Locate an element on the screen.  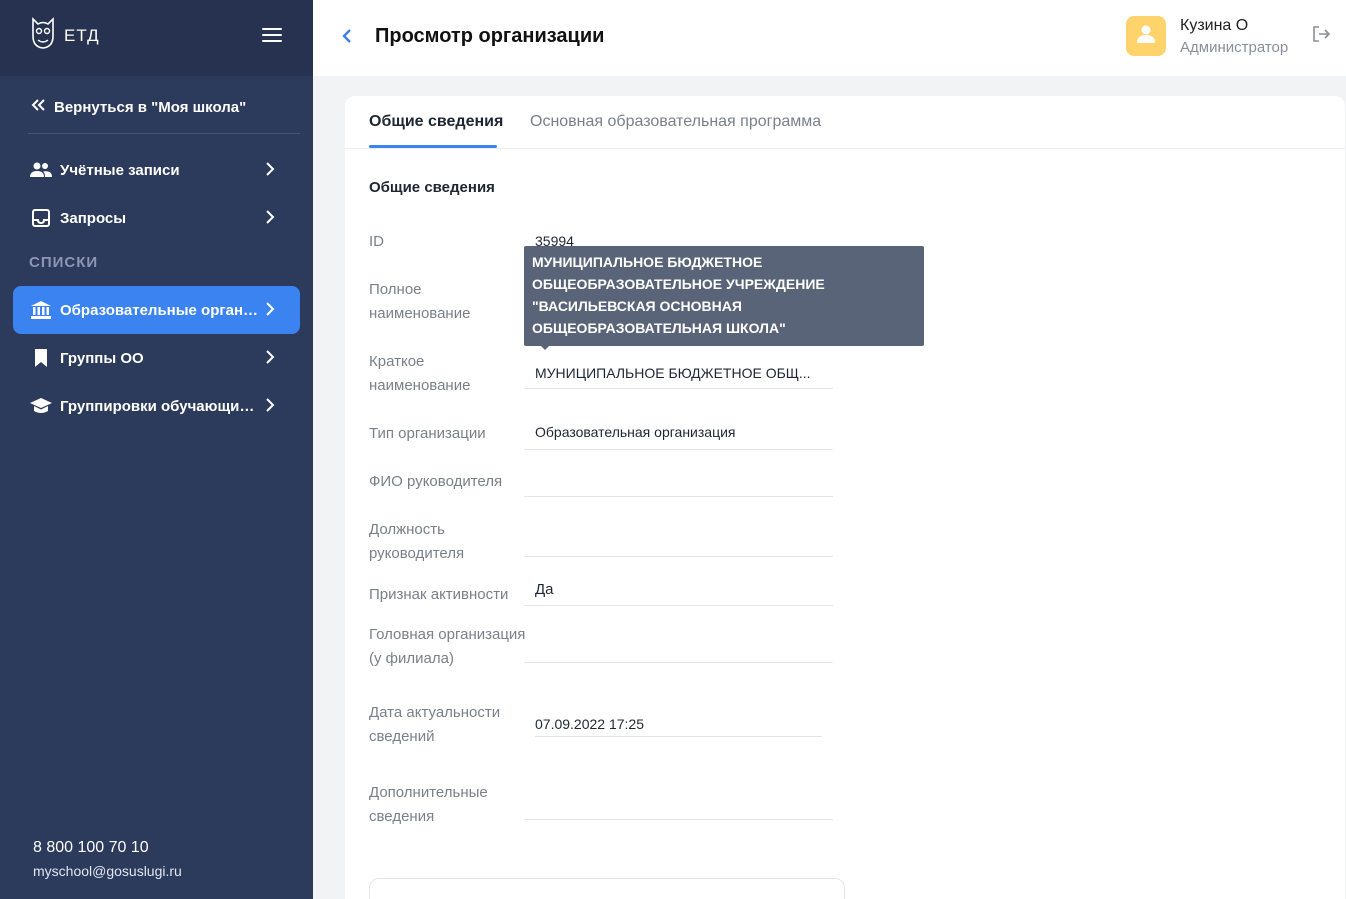
field-label-head-fio: ФИО руководителя is located at coordinates (436, 481).